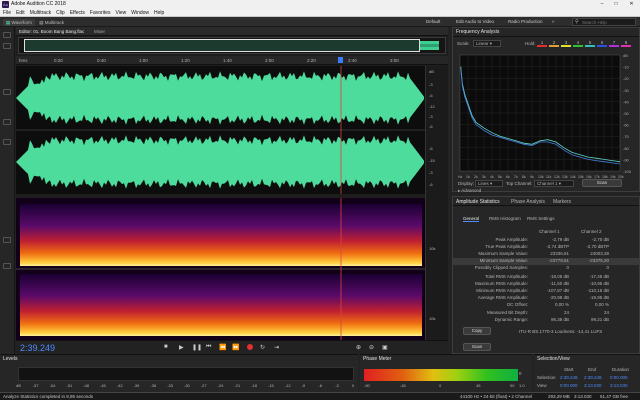 This screenshot has height=400, width=640. What do you see at coordinates (569, 385) in the screenshot?
I see `view-start: 0:00.000` at bounding box center [569, 385].